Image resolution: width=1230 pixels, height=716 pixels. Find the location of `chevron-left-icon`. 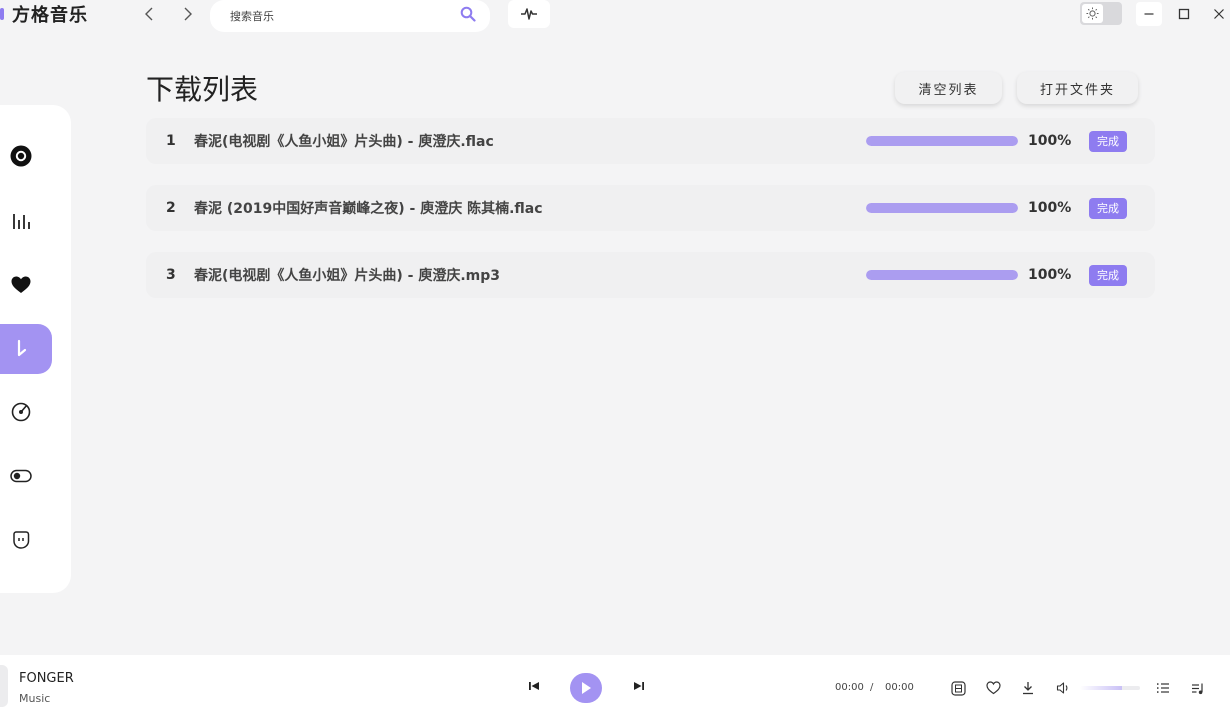

chevron-left-icon is located at coordinates (149, 14).